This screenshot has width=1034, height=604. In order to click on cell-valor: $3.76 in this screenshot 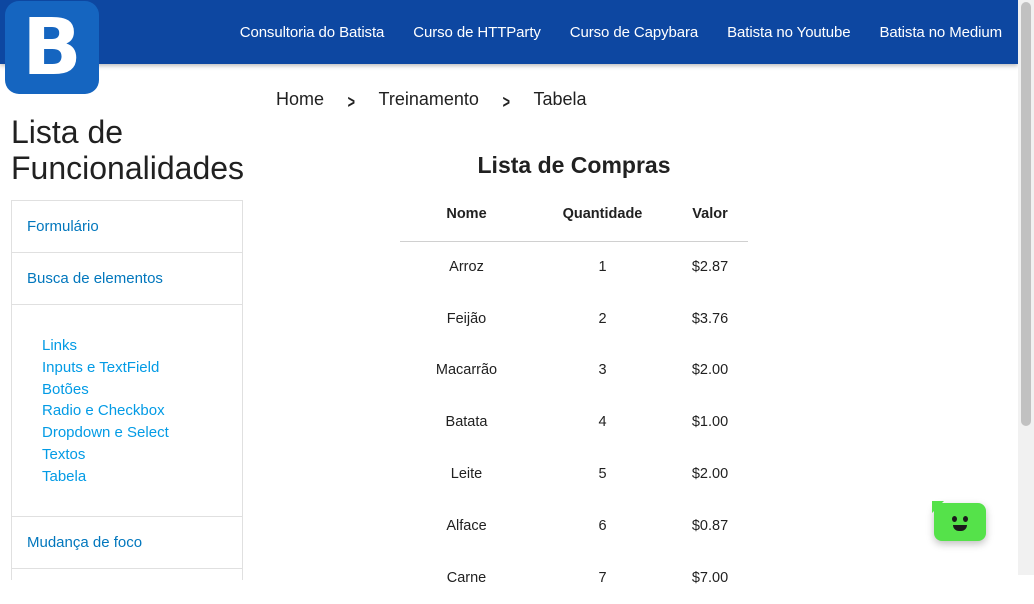, I will do `click(710, 318)`.